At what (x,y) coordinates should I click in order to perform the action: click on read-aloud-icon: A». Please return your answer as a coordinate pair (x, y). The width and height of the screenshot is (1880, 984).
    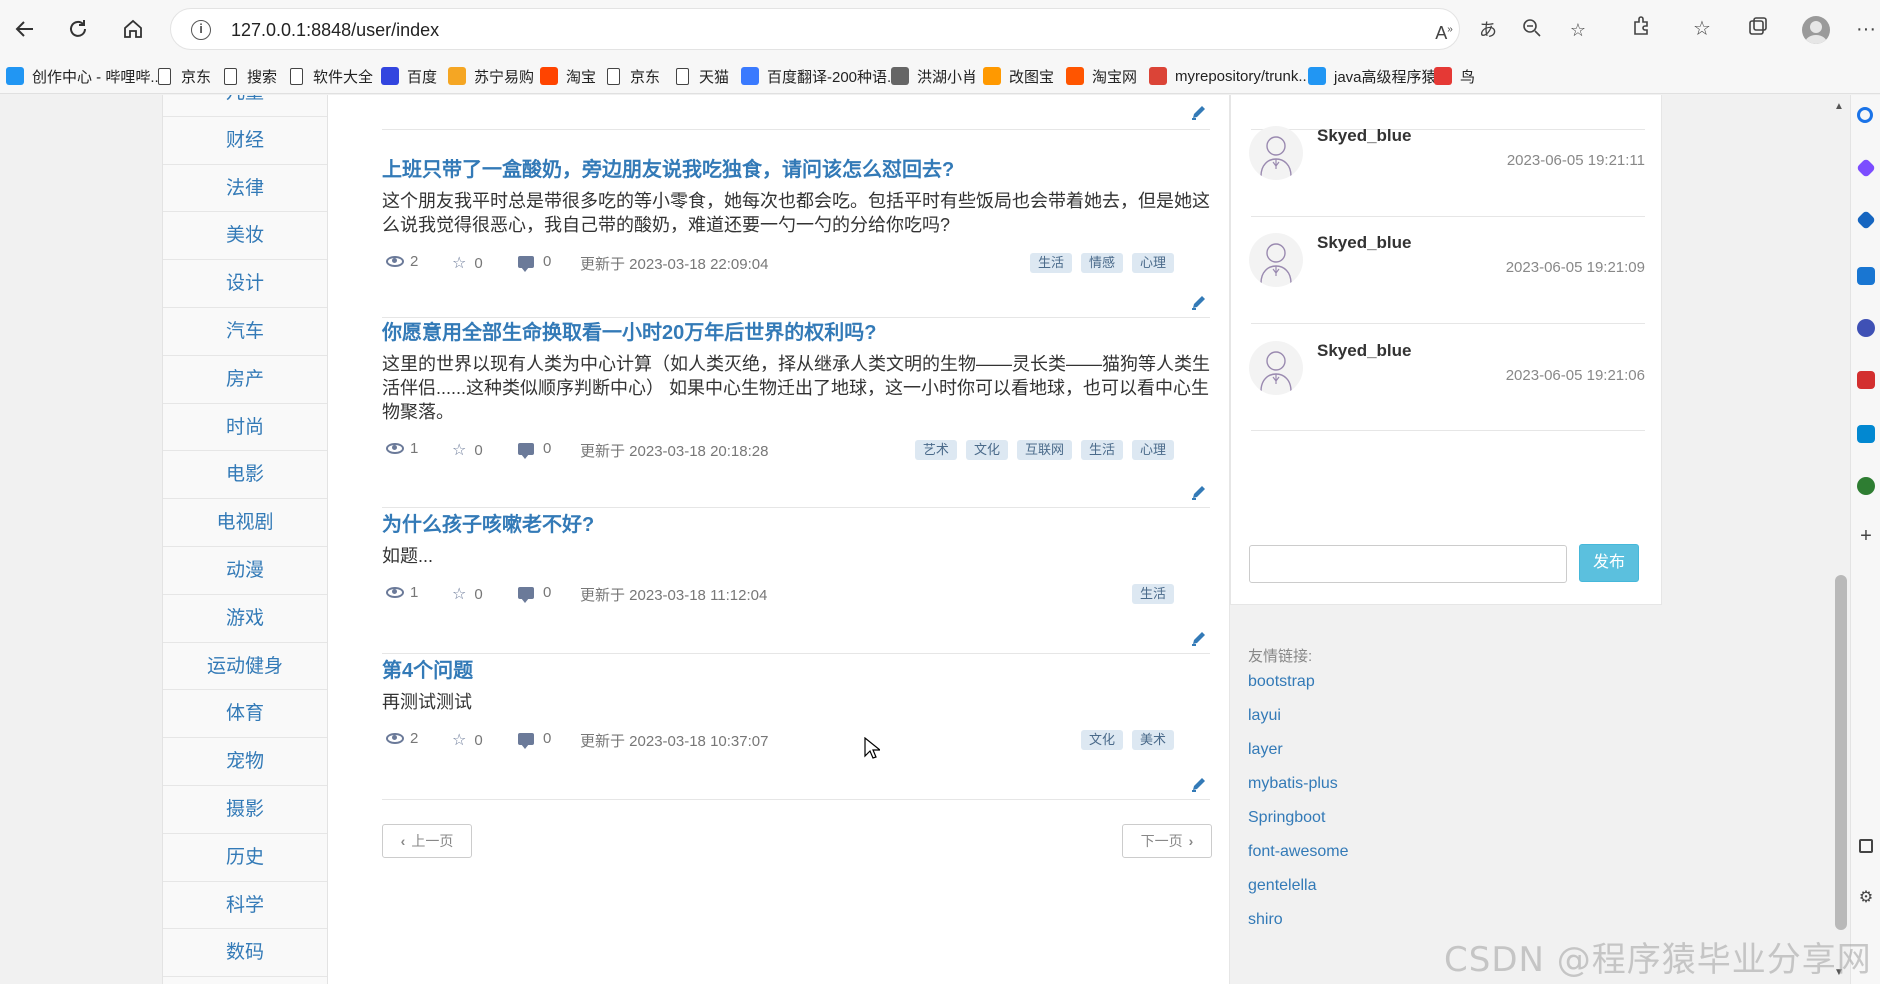
    Looking at the image, I should click on (1444, 30).